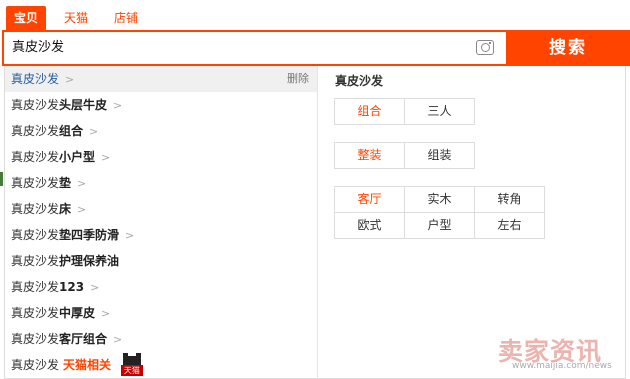  I want to click on tmall-icon-label: 天猫, so click(131, 370).